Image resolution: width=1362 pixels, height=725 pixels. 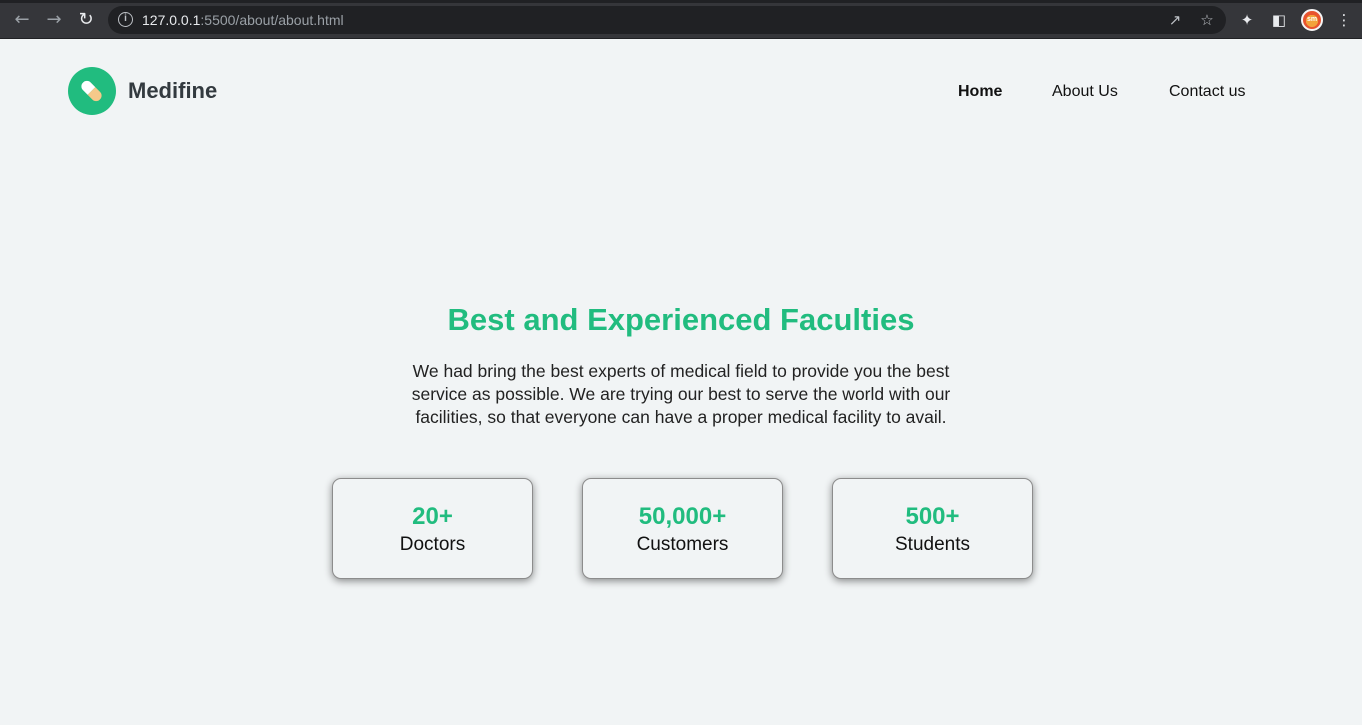 I want to click on address-bar: i 127.0.0.1:5500/about/about.html ↗ ☆, so click(x=667, y=20).